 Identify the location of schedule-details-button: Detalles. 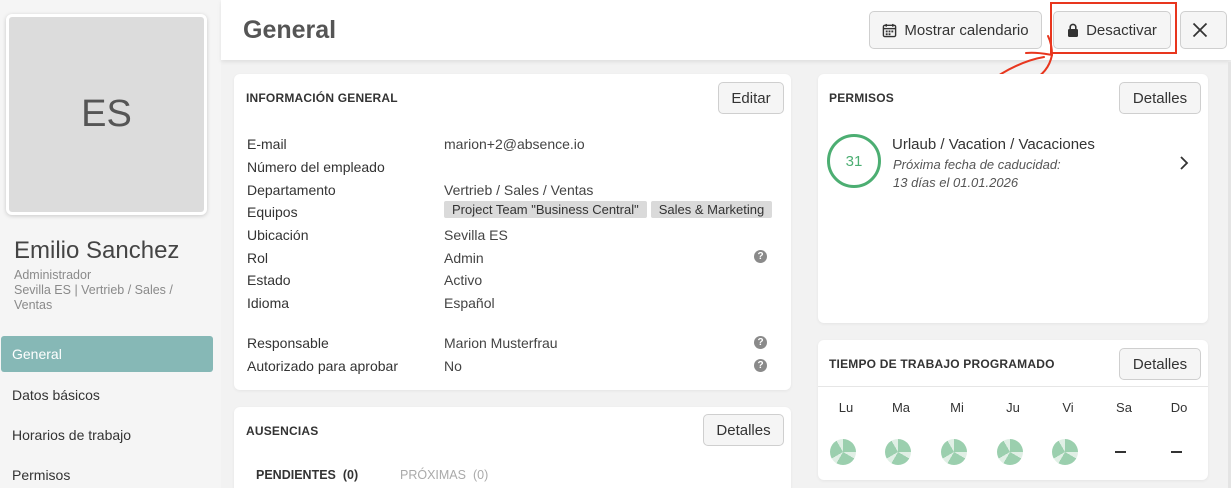
(1160, 364).